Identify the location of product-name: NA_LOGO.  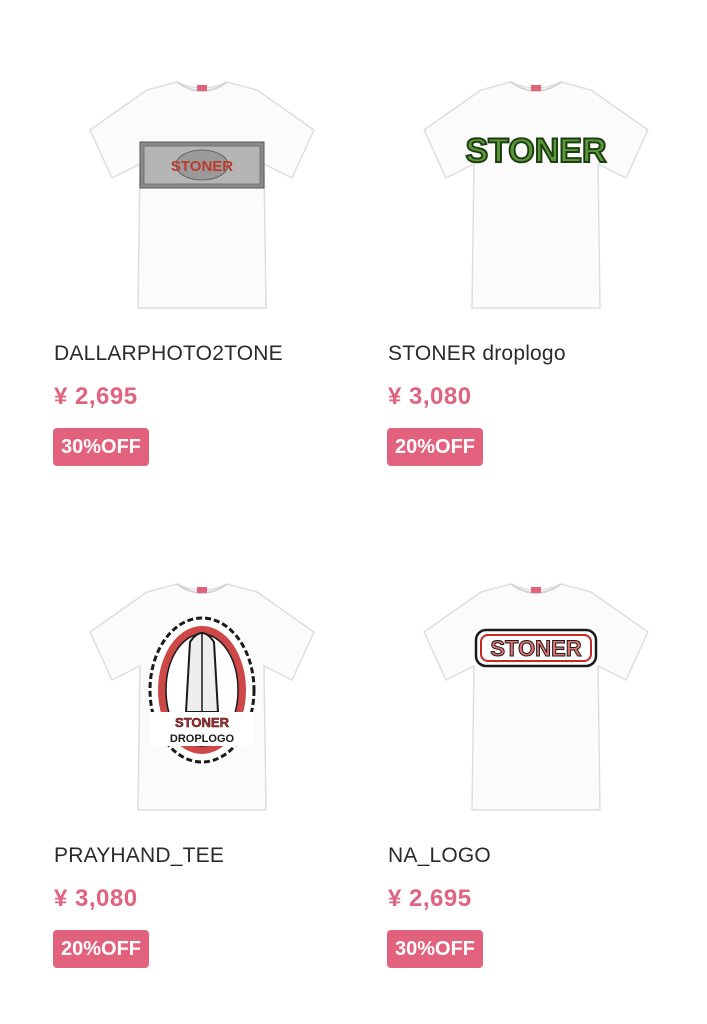
(439, 856).